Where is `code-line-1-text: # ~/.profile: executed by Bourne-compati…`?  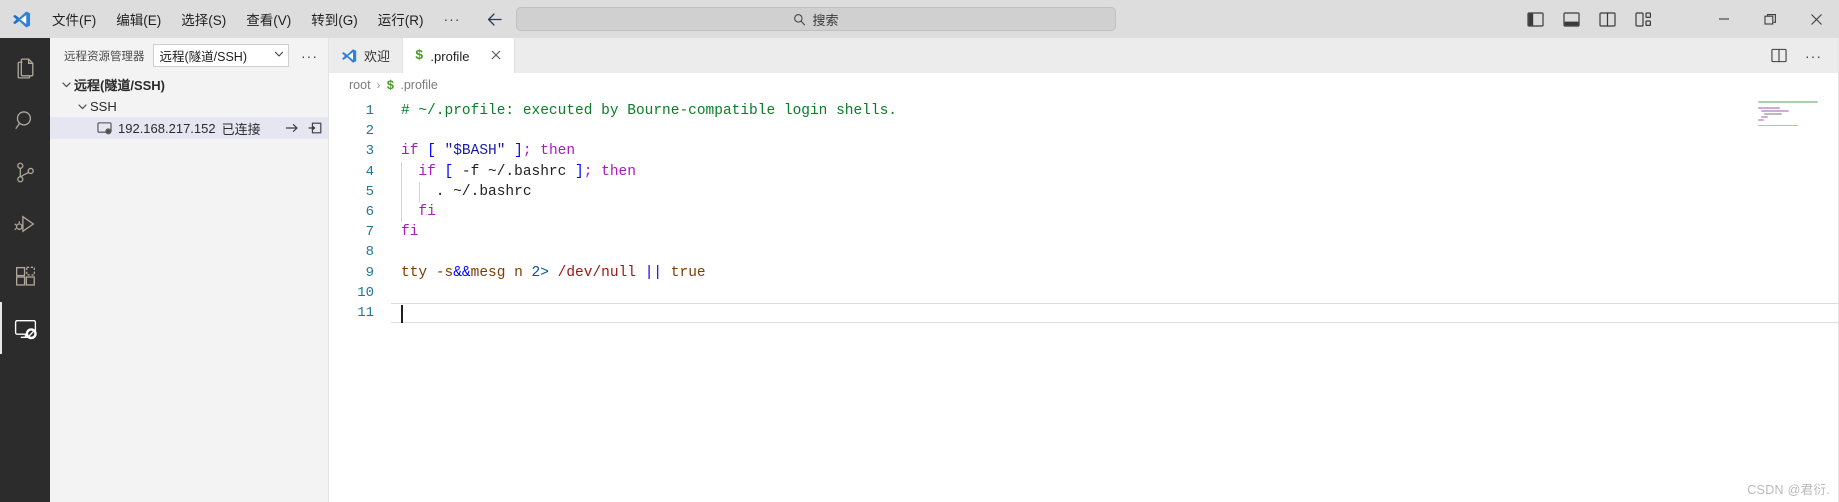
code-line-1-text: # ~/.profile: executed by Bourne-compati… is located at coordinates (649, 111).